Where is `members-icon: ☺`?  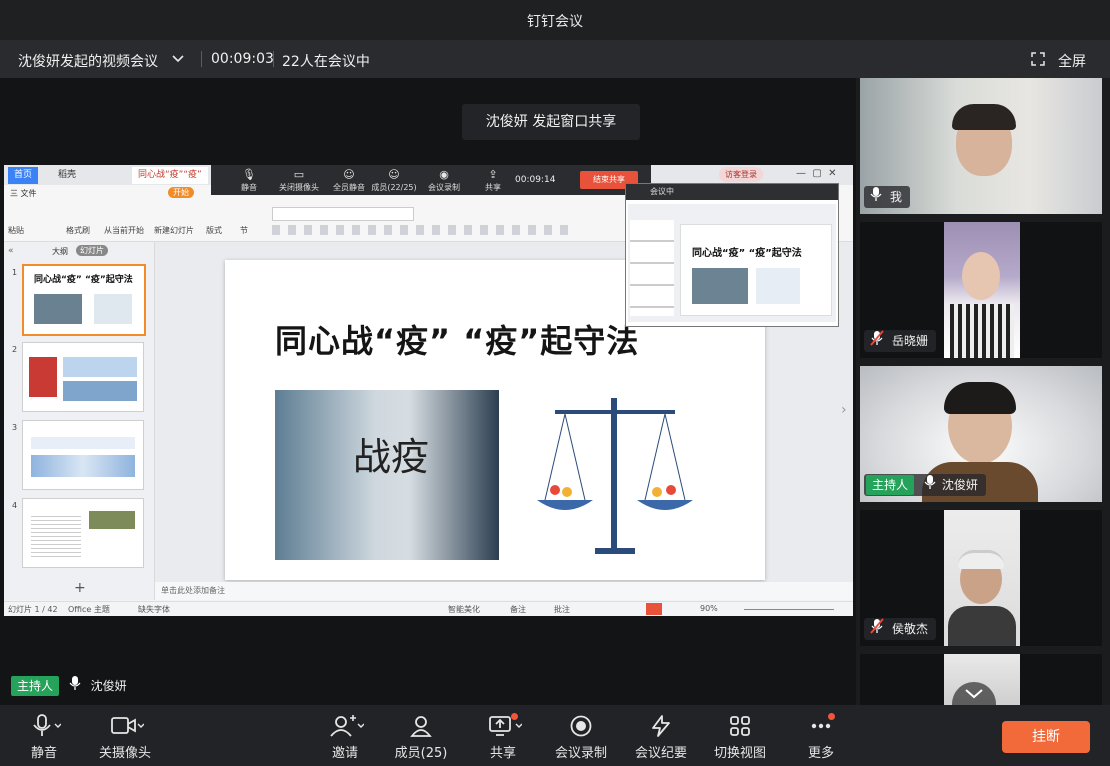 members-icon: ☺ is located at coordinates (394, 174).